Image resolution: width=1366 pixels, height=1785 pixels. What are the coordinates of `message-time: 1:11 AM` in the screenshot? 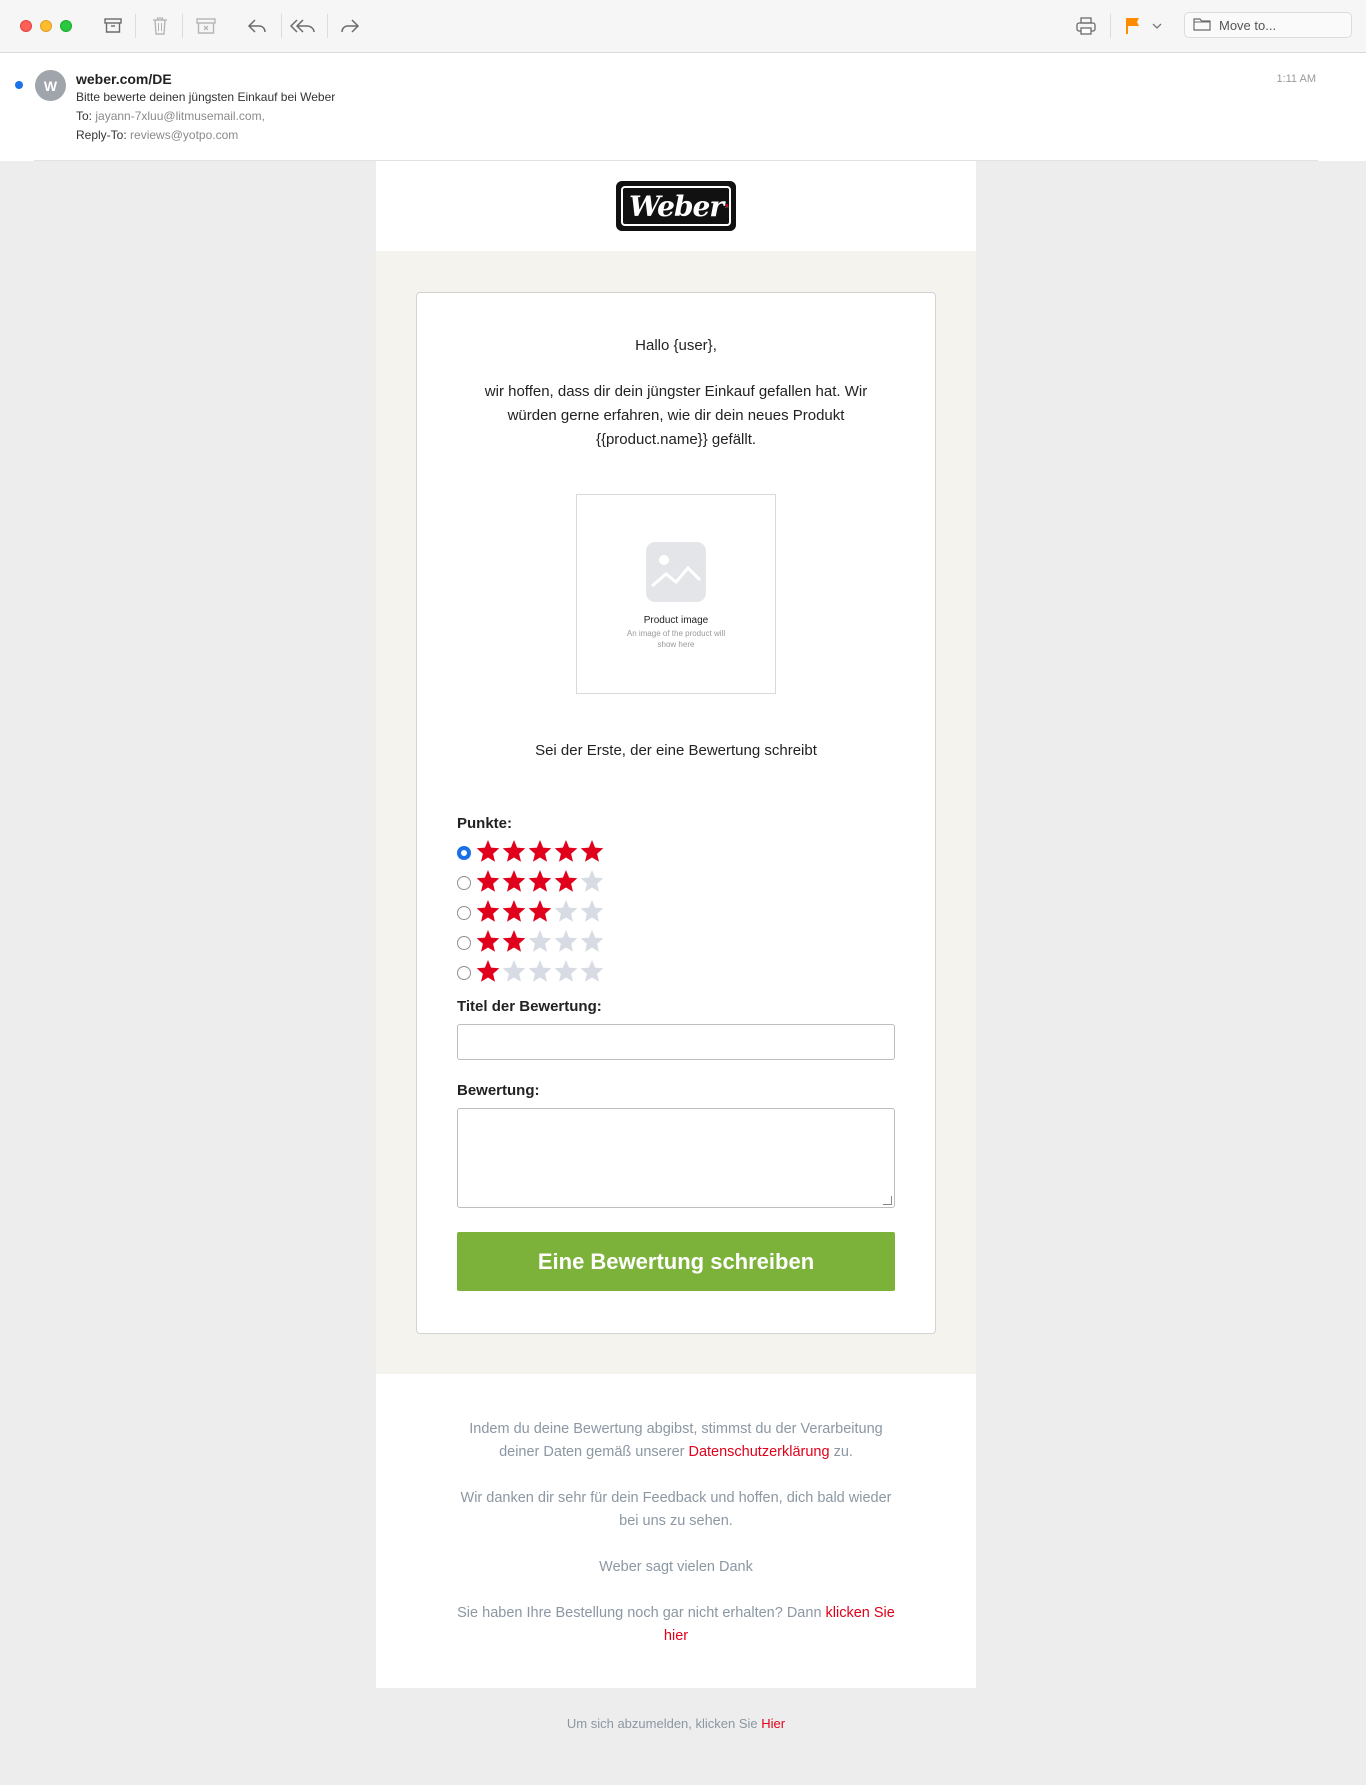 It's located at (1296, 79).